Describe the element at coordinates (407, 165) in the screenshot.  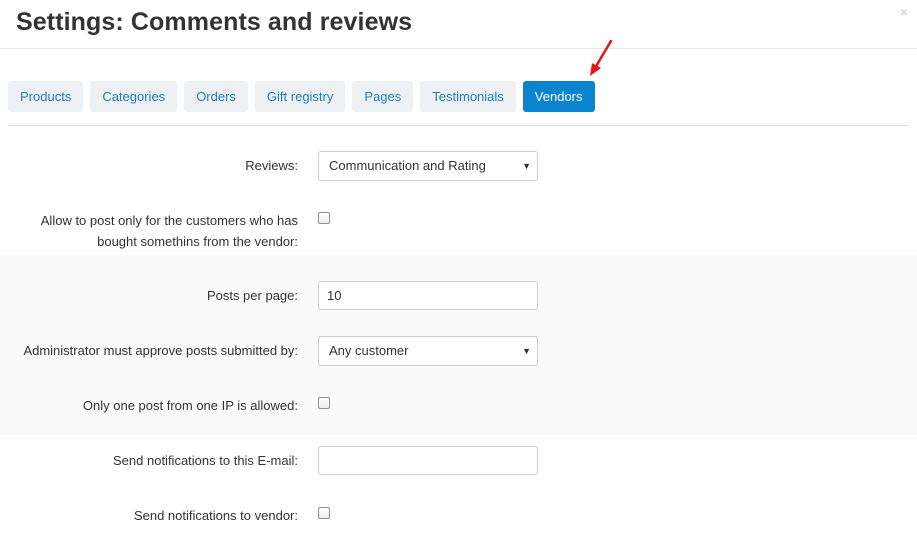
I see `reviews-select-value: Communication and Rating` at that location.